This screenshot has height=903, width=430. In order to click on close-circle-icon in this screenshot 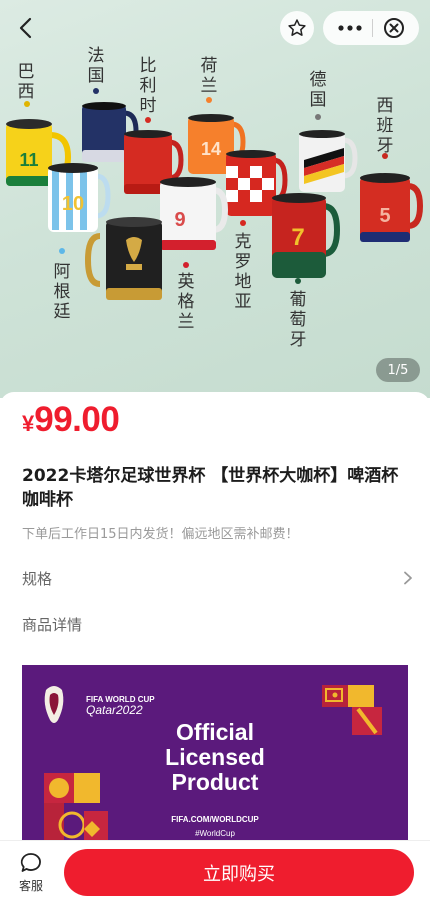, I will do `click(394, 28)`.